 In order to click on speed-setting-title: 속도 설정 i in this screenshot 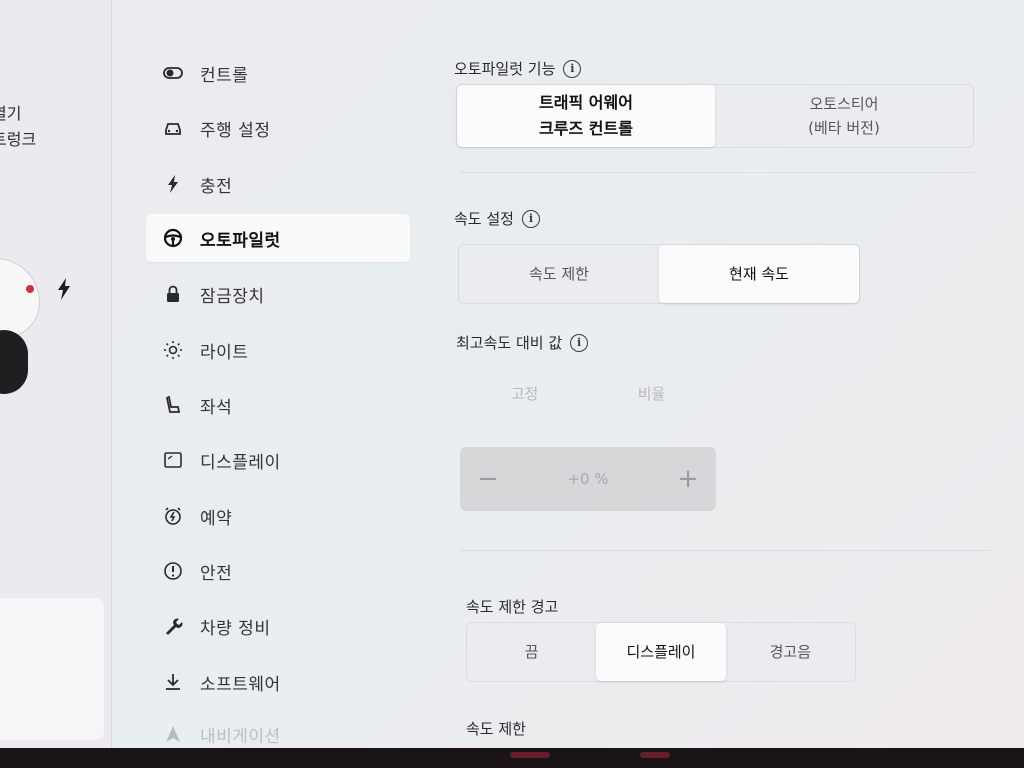, I will do `click(497, 218)`.